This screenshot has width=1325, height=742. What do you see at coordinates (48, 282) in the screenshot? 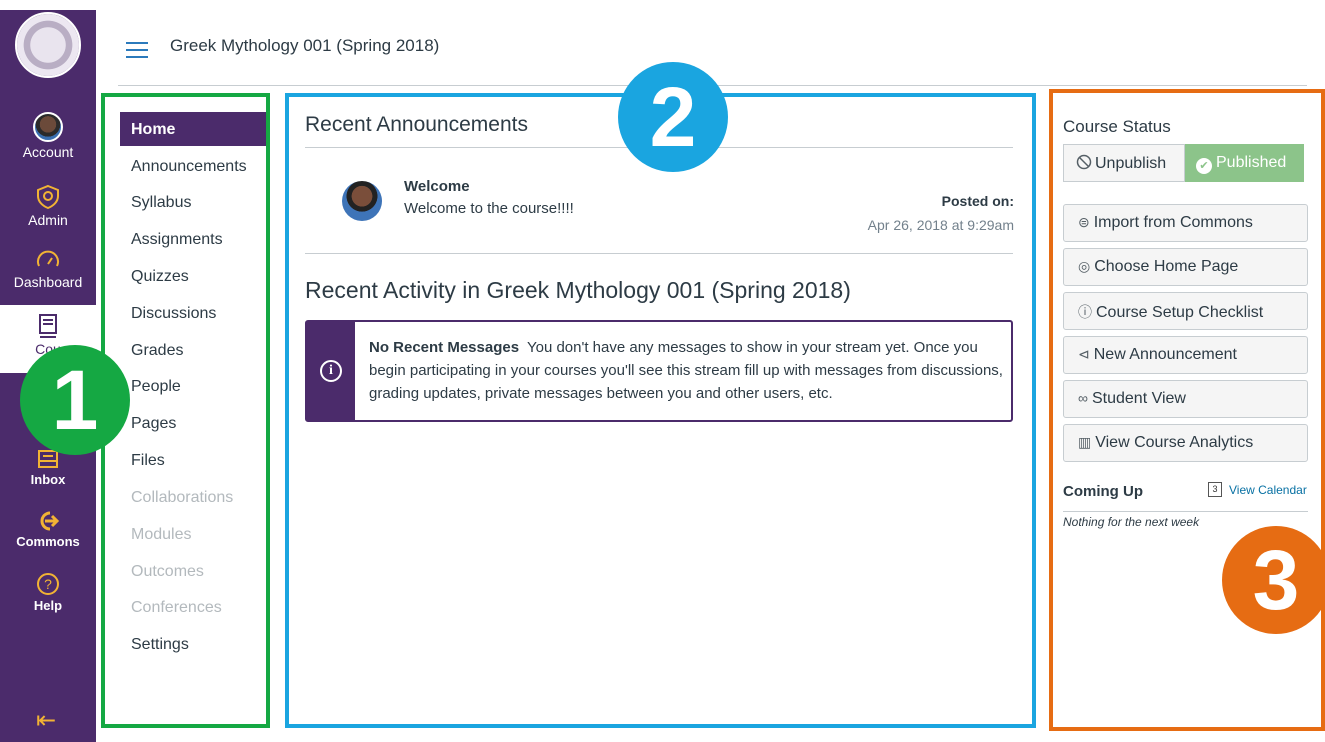
I see `global-nav-dashboard-label: Dashboard` at bounding box center [48, 282].